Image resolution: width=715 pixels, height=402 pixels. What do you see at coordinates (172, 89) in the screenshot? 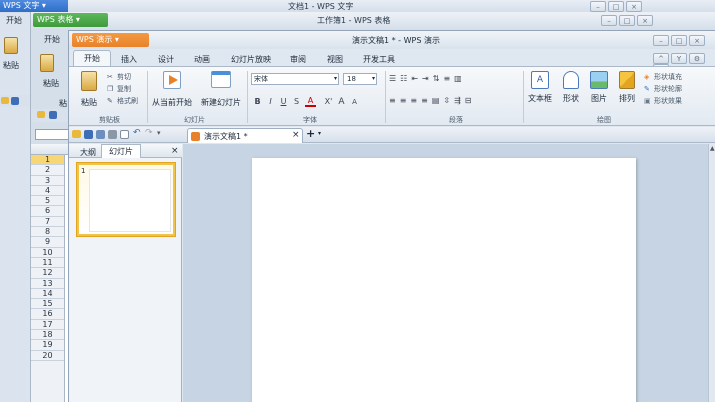
I see `from-current-button: 从当前开始` at bounding box center [172, 89].